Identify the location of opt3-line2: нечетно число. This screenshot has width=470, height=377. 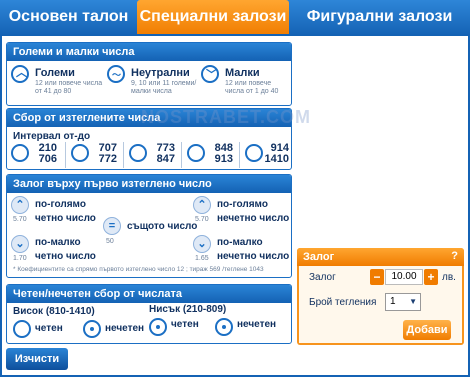
(253, 218).